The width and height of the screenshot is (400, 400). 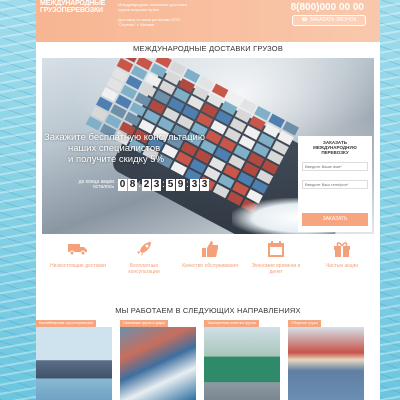 I want to click on direction-card-label: Сборные грузы, so click(x=304, y=323).